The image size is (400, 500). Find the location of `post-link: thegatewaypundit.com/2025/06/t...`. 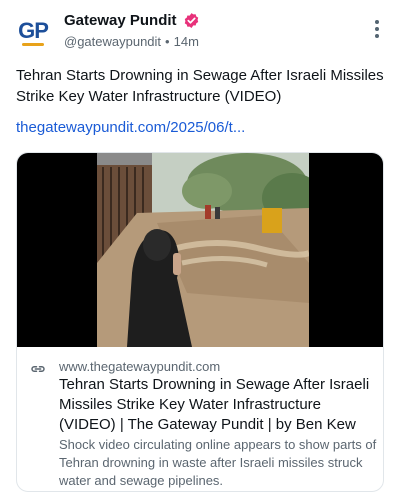

post-link: thegatewaypundit.com/2025/06/t... is located at coordinates (130, 127).